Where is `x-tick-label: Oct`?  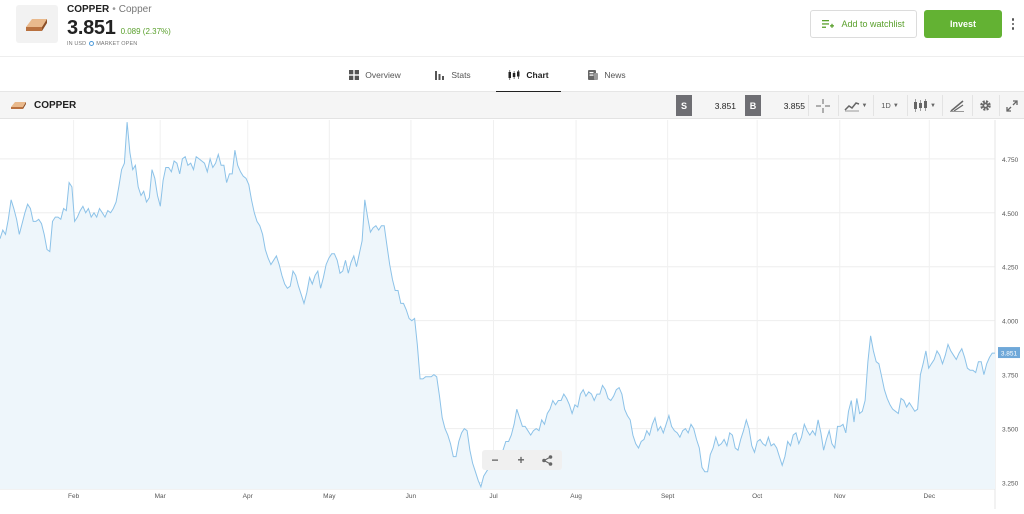 x-tick-label: Oct is located at coordinates (757, 496).